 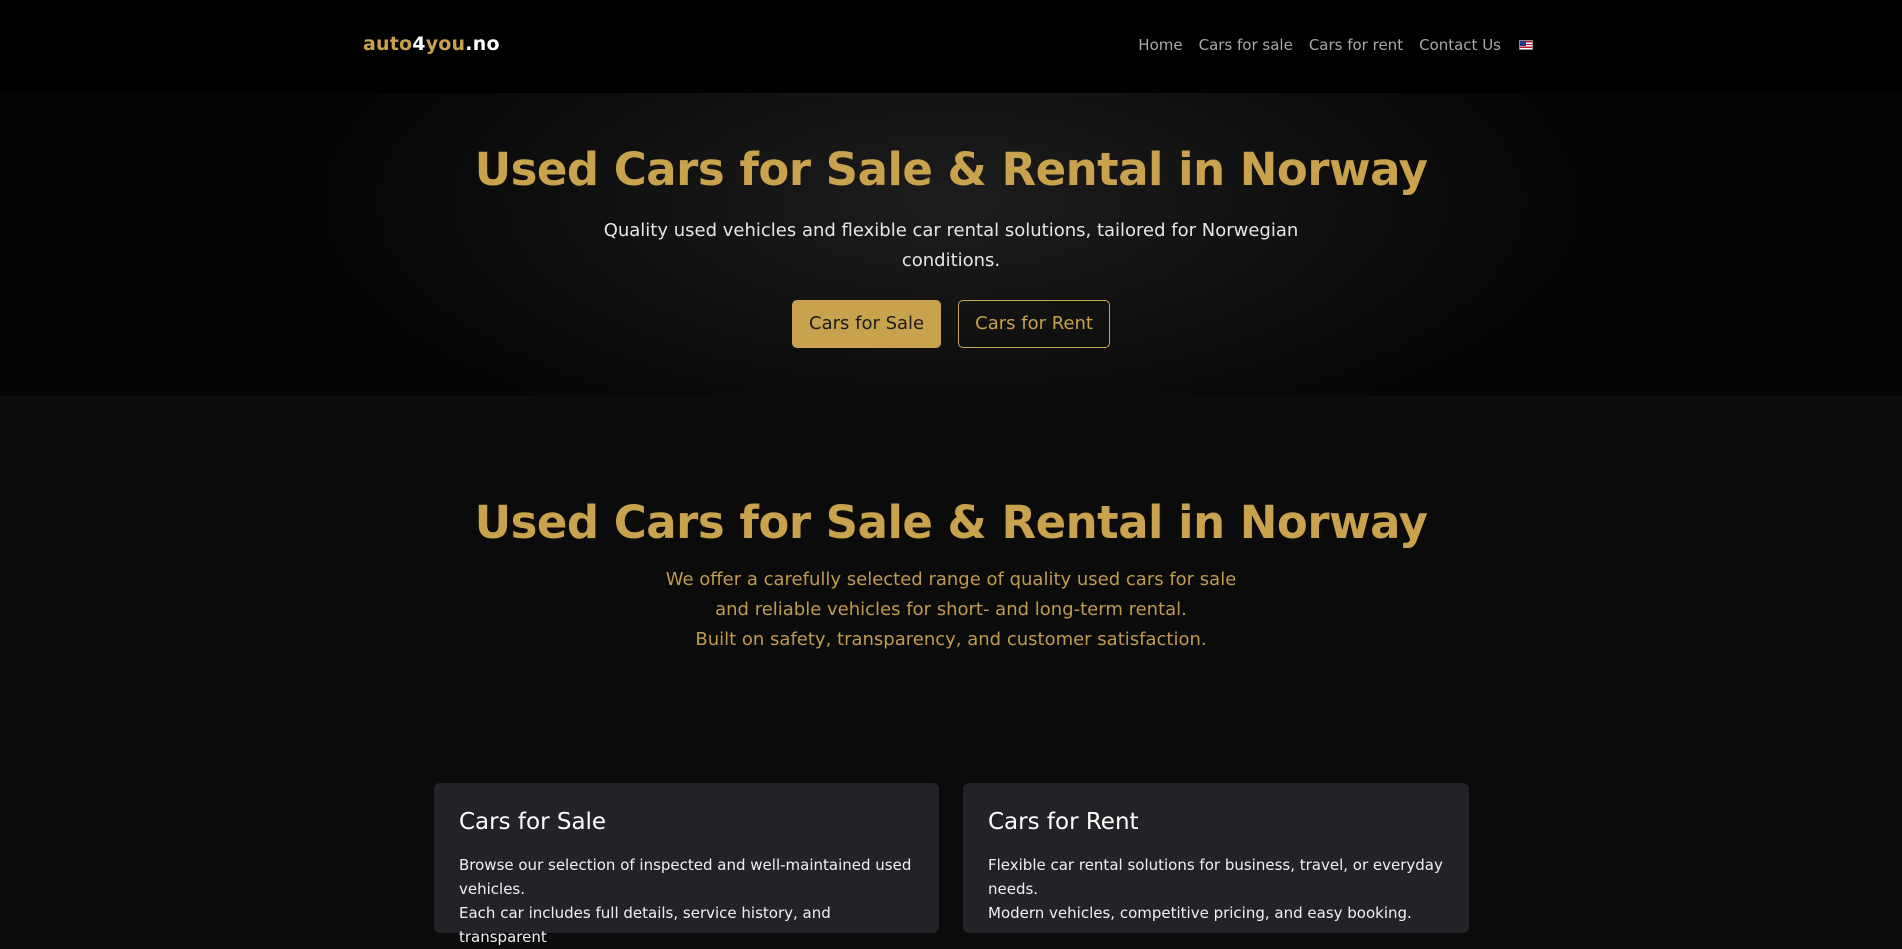 I want to click on nav-link-contact-us: Contact Us, so click(x=1460, y=45).